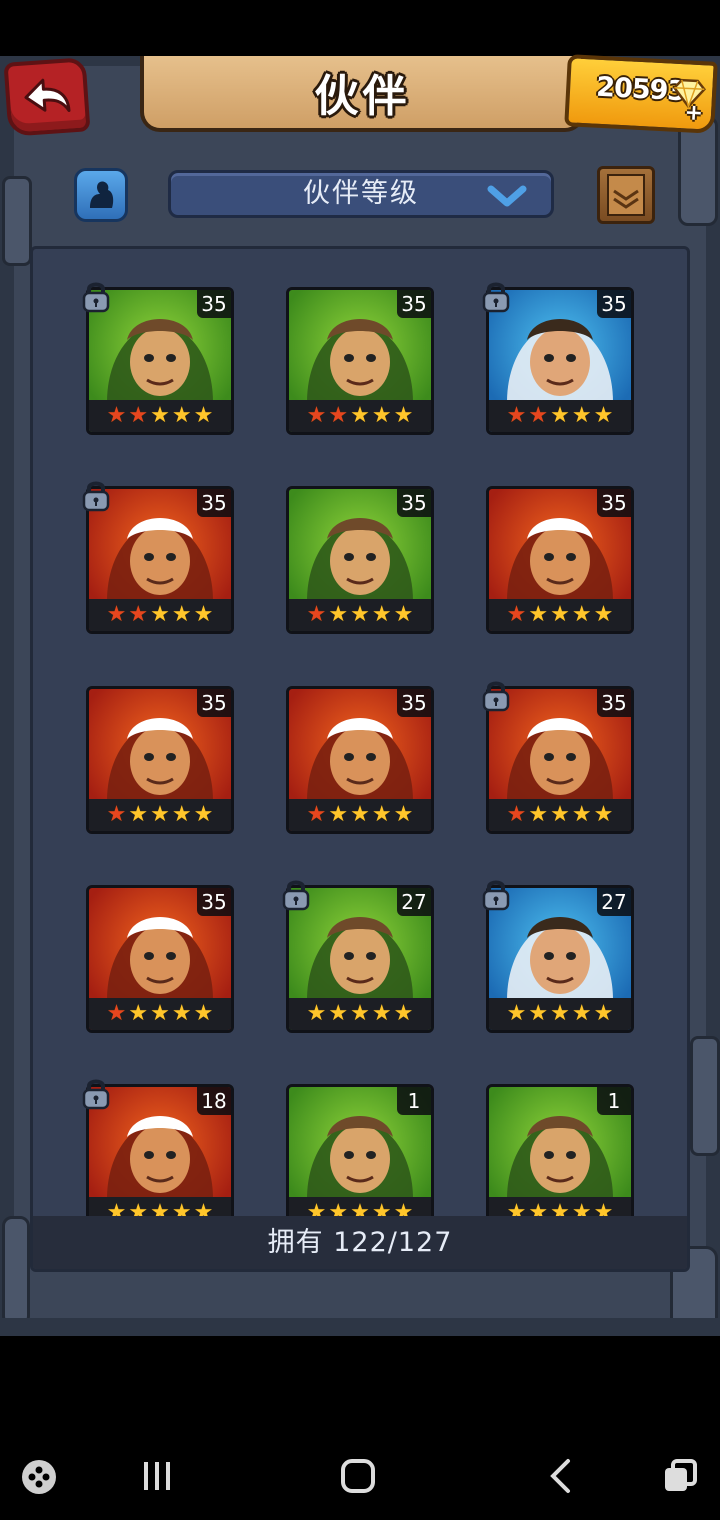 Image resolution: width=720 pixels, height=1520 pixels. Describe the element at coordinates (360, 1327) in the screenshot. I see `frame-bottom` at that location.